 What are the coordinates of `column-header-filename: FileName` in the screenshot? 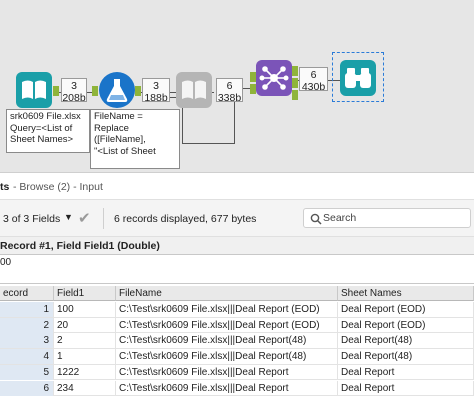 It's located at (227, 293).